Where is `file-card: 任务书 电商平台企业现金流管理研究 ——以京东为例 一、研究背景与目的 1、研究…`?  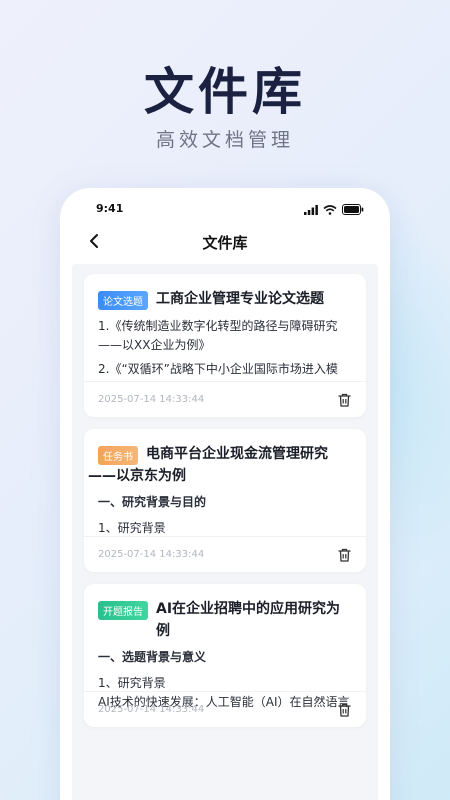
file-card: 任务书 电商平台企业现金流管理研究 ——以京东为例 一、研究背景与目的 1、研究… is located at coordinates (225, 500).